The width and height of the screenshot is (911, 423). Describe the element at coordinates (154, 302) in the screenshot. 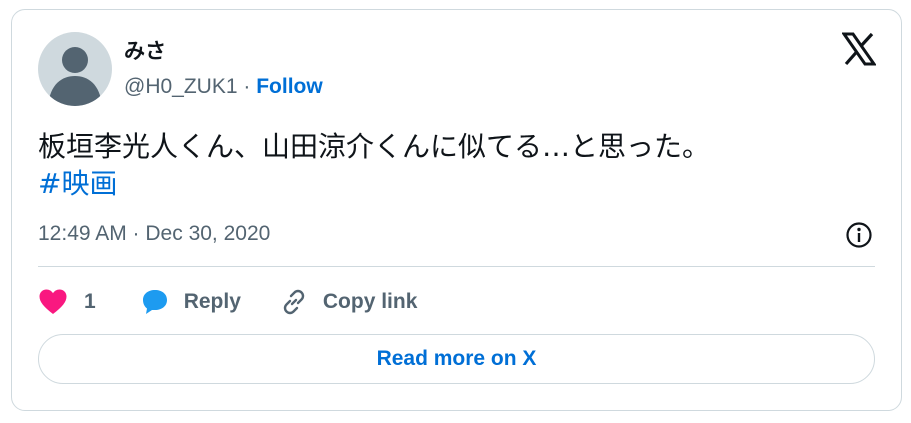

I see `speech-bubble-icon` at that location.